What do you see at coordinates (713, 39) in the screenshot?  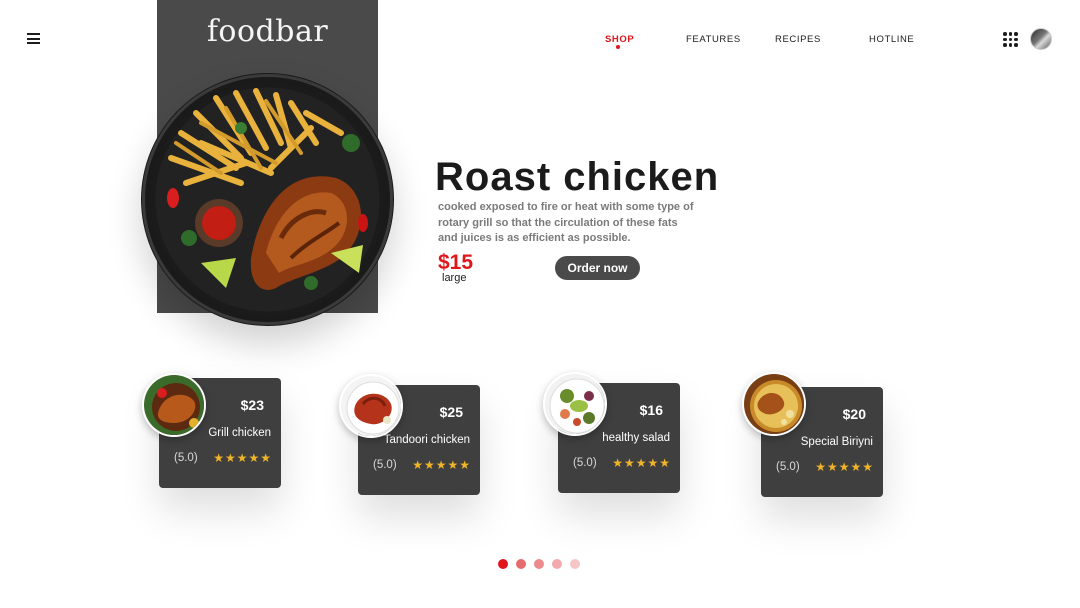 I see `nav-features: FEATURES` at bounding box center [713, 39].